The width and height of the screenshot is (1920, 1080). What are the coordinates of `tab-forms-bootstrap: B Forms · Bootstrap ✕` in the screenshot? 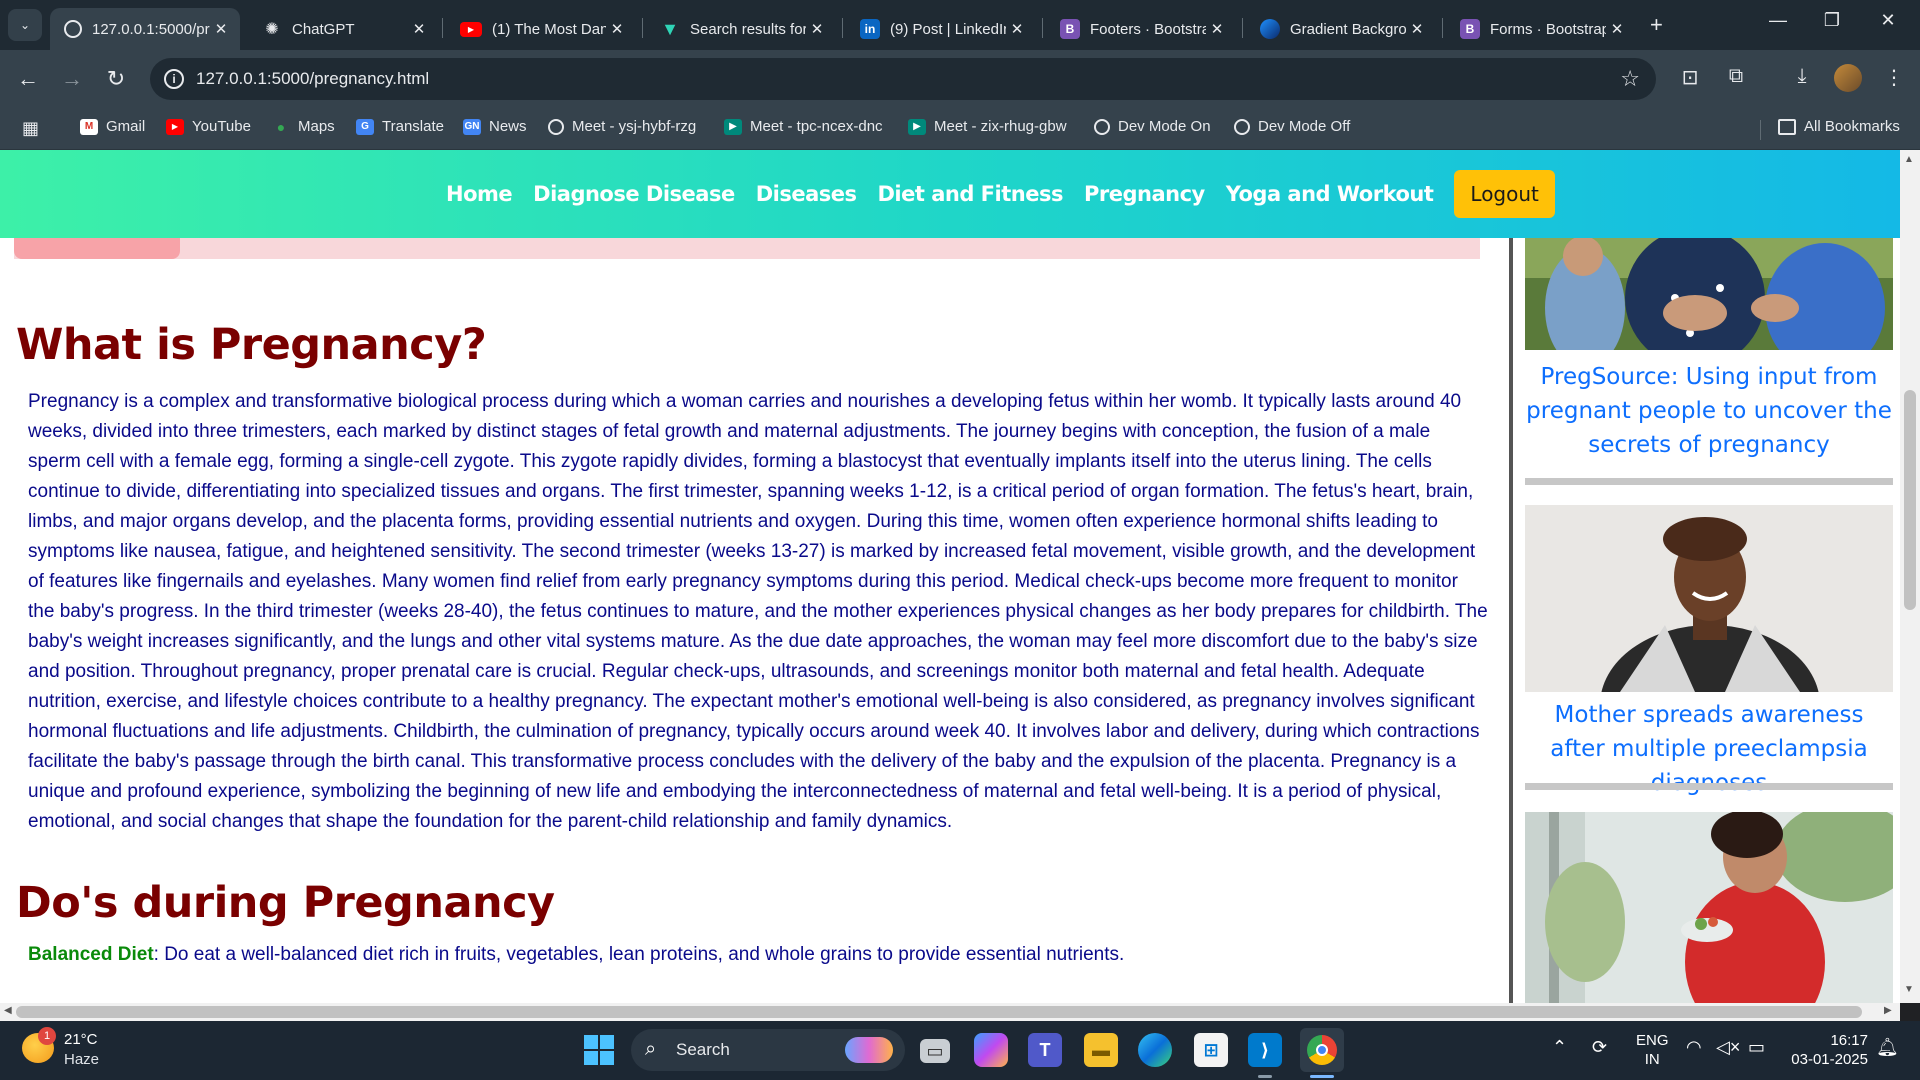 It's located at (1541, 29).